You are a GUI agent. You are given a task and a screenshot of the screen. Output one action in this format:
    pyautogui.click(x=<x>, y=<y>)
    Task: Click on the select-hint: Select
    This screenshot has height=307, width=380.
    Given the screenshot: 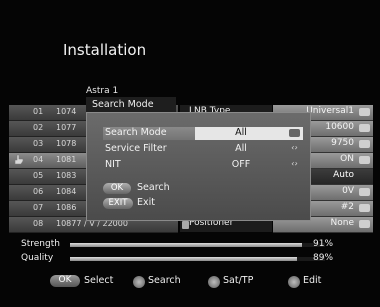 What is the action you would take?
    pyautogui.click(x=99, y=280)
    